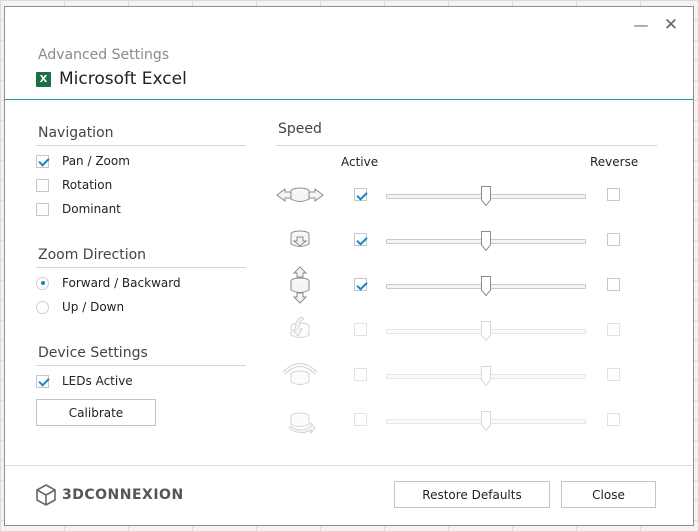  I want to click on checkbox-dominant: Dominant, so click(78, 209).